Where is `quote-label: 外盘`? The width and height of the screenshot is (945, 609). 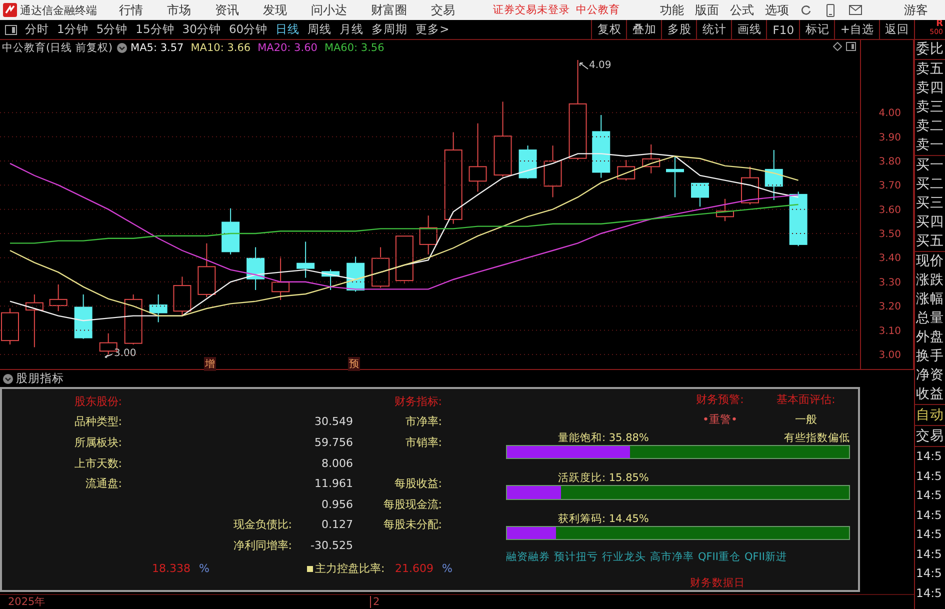 quote-label: 外盘 is located at coordinates (930, 337).